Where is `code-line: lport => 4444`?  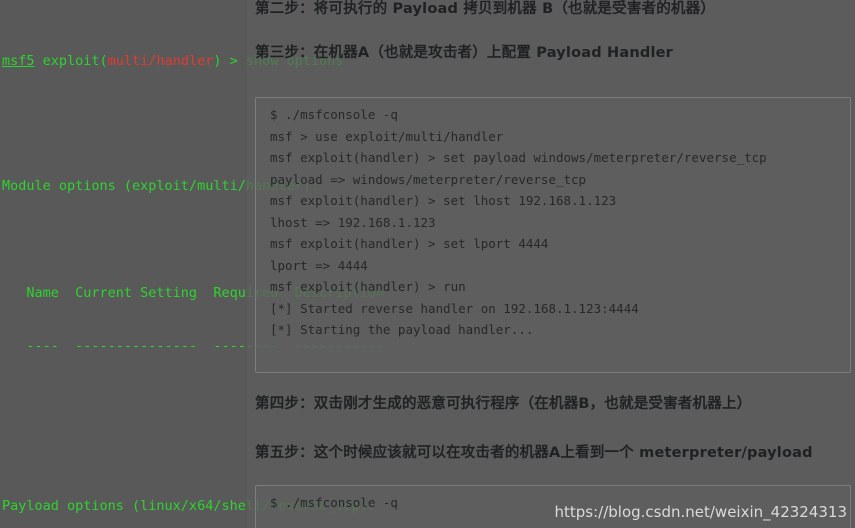 code-line: lport => 4444 is located at coordinates (319, 265).